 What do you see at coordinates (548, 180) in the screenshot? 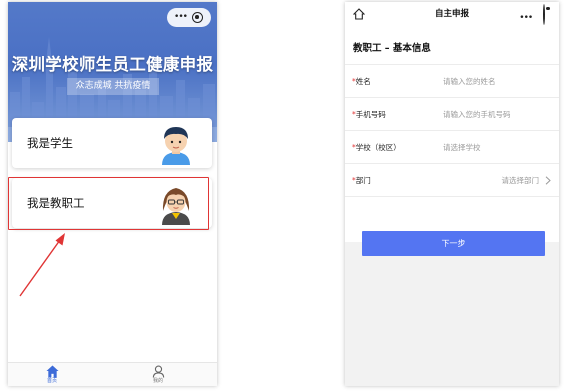
I see `chevron-right-icon` at bounding box center [548, 180].